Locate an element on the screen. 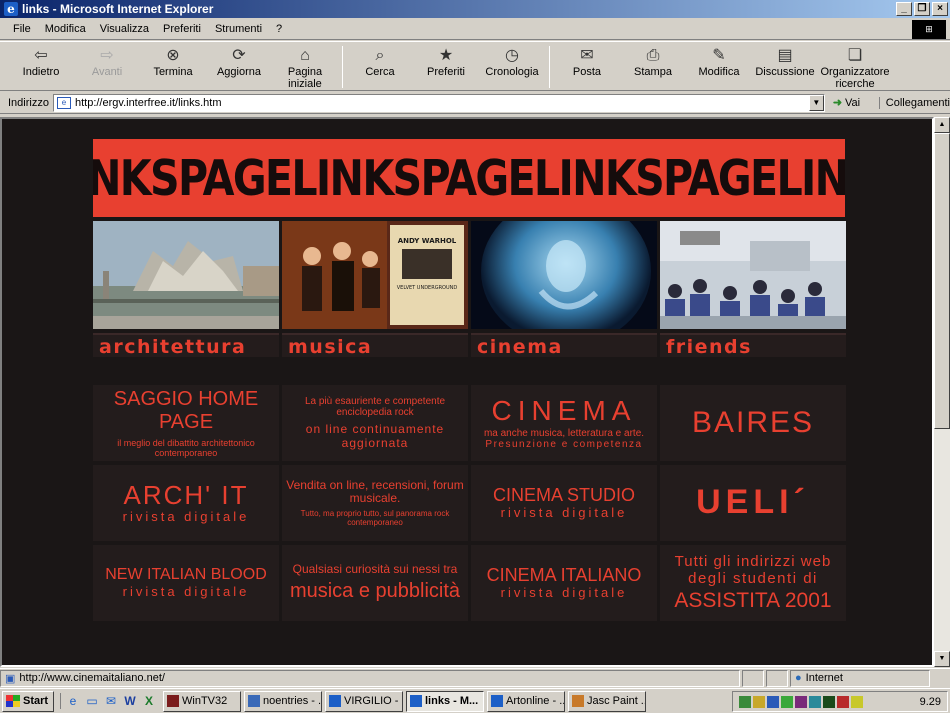 Image resolution: width=950 pixels, height=713 pixels. history-button: ◷ Cronologia is located at coordinates (512, 60).